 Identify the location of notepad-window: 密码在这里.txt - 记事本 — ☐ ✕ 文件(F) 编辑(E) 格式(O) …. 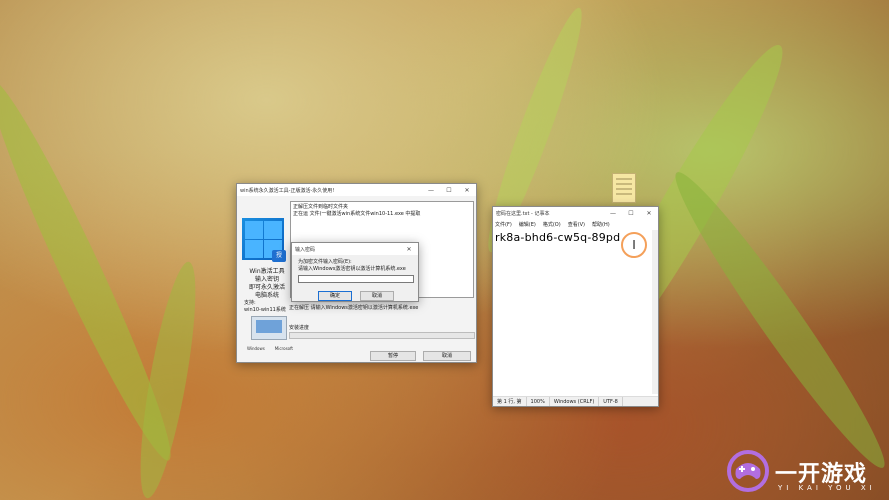
(575, 306).